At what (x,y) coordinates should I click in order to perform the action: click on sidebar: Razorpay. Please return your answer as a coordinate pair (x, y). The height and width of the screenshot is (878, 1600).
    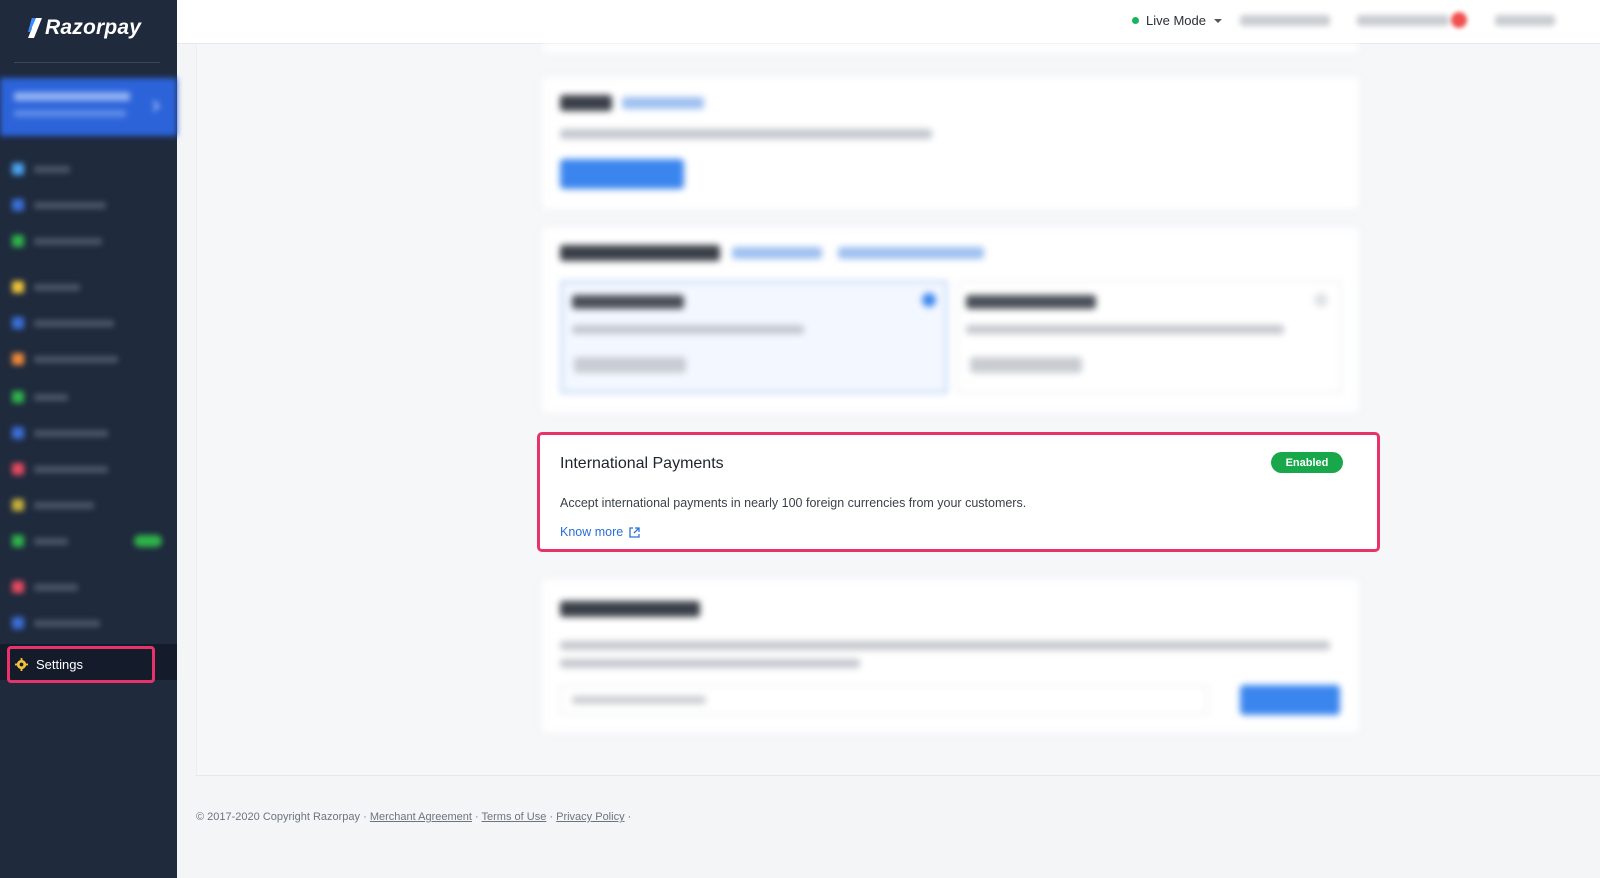
    Looking at the image, I should click on (88, 439).